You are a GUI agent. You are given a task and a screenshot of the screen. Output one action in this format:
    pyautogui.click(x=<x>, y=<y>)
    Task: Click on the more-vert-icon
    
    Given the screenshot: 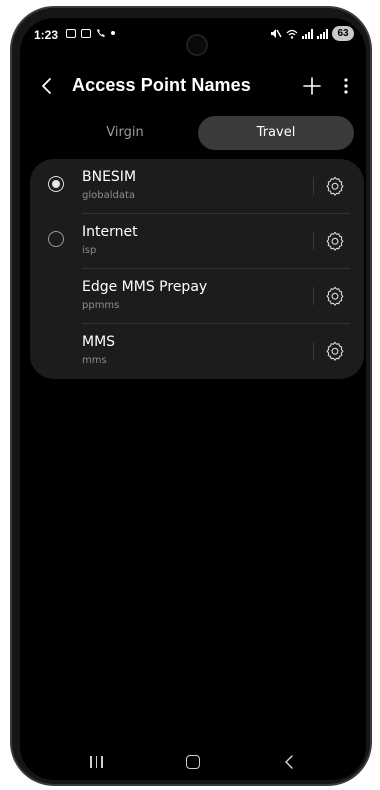 What is the action you would take?
    pyautogui.click(x=346, y=86)
    